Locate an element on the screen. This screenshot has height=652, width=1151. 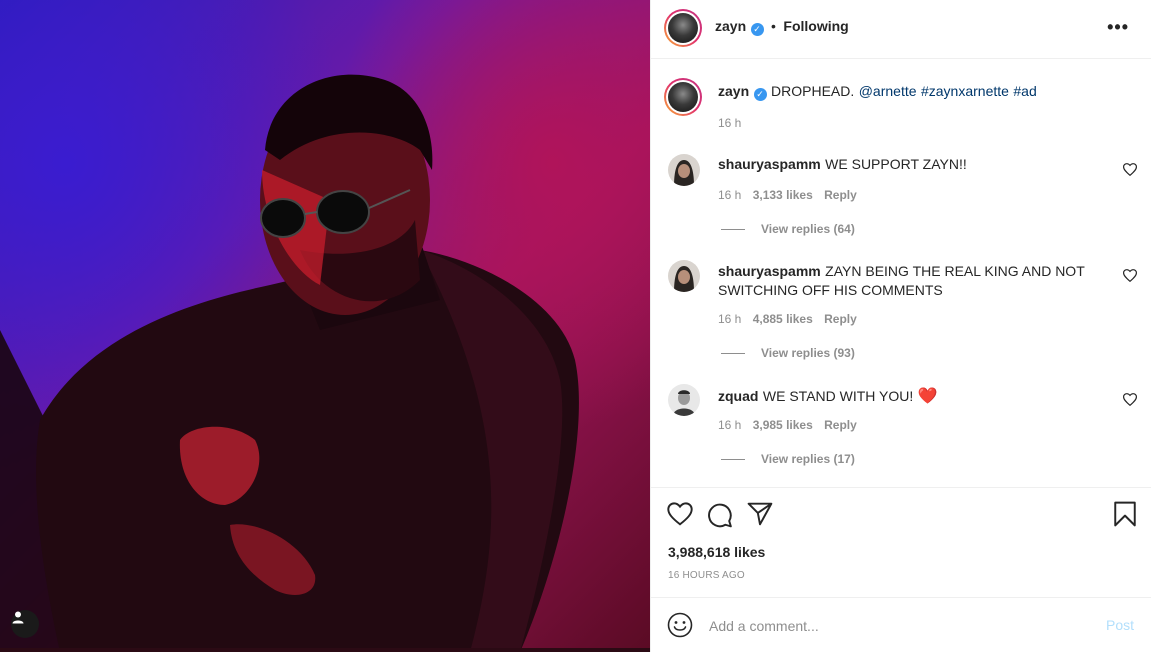
post-timestamp: 16 HOURS AGO is located at coordinates (706, 575).